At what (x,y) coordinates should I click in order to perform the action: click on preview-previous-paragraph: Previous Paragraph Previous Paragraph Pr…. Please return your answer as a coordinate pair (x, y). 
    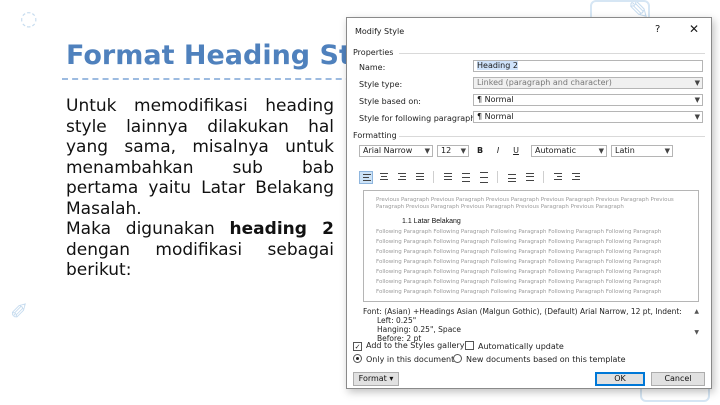
    Looking at the image, I should click on (525, 200).